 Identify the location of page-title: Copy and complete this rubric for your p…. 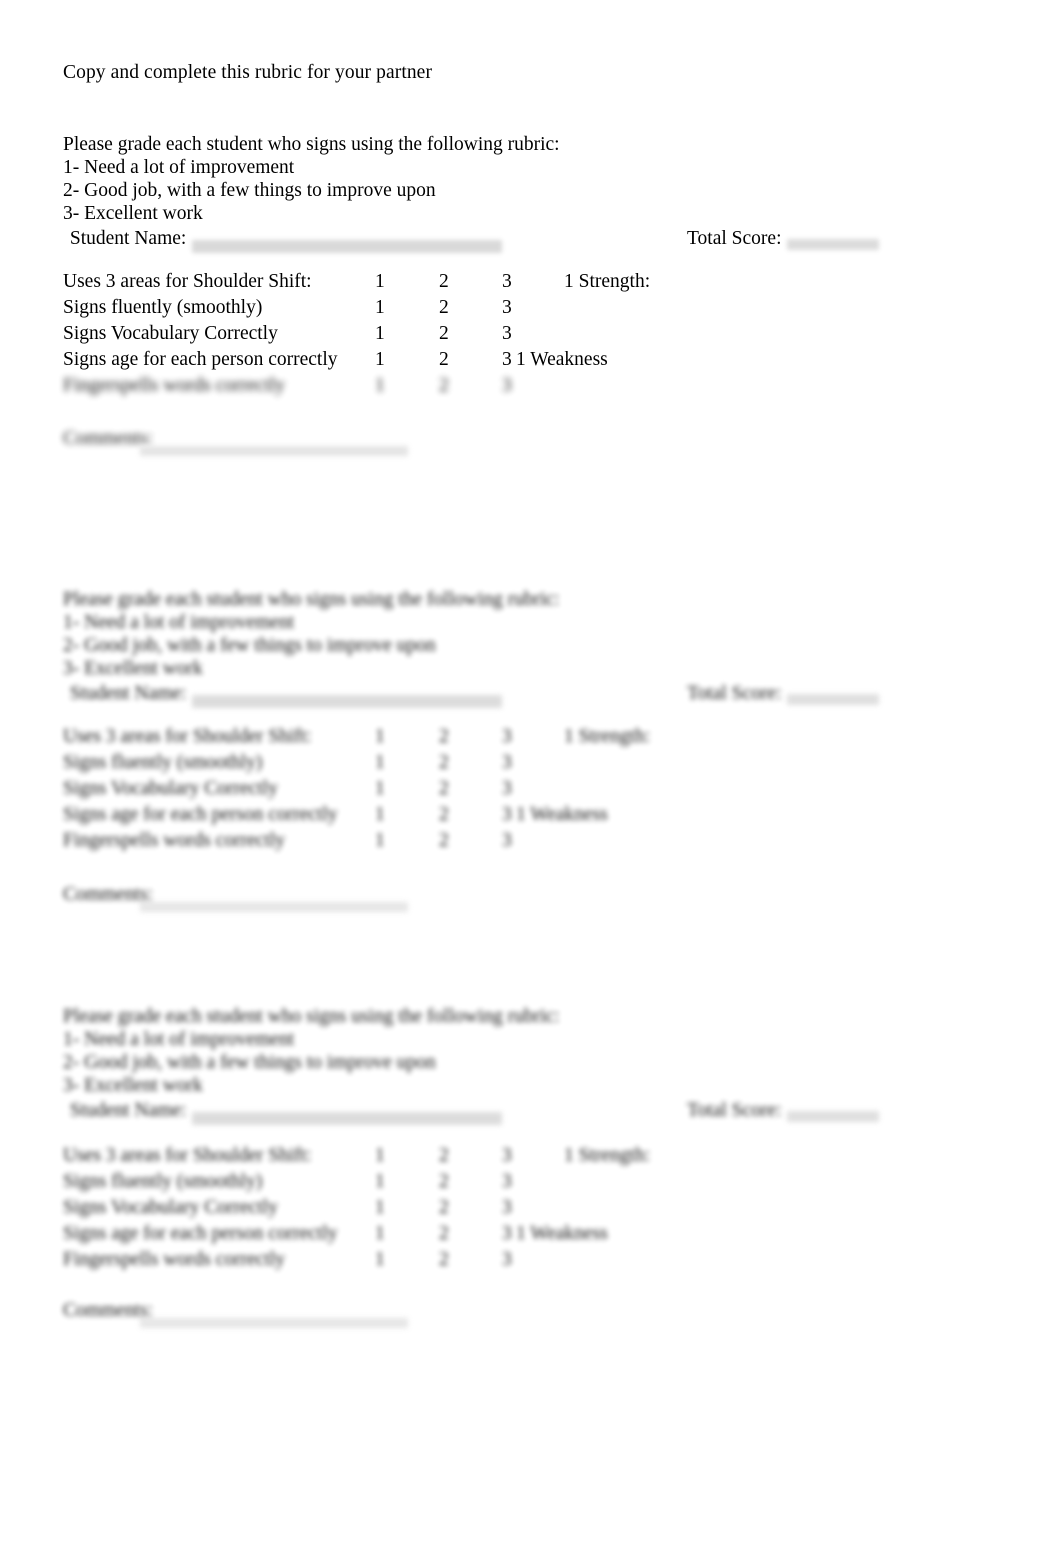
(248, 72).